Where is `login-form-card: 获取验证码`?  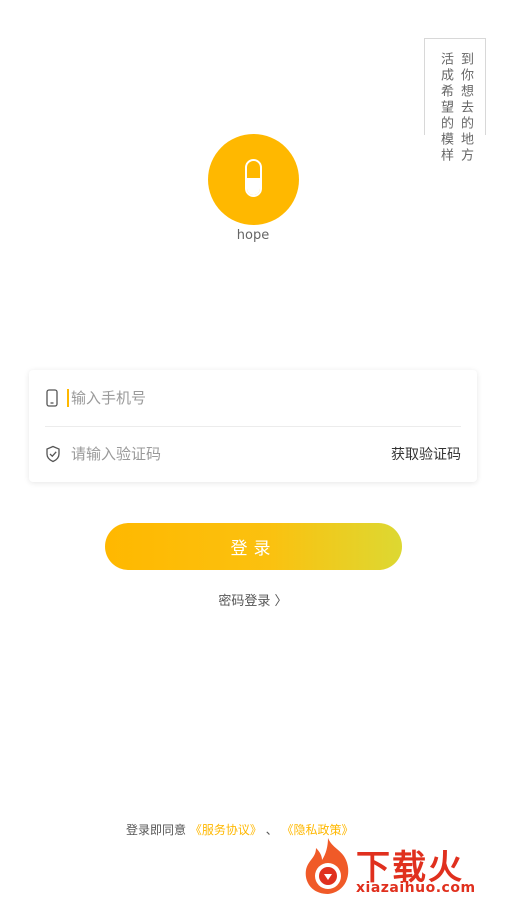 login-form-card: 获取验证码 is located at coordinates (253, 426).